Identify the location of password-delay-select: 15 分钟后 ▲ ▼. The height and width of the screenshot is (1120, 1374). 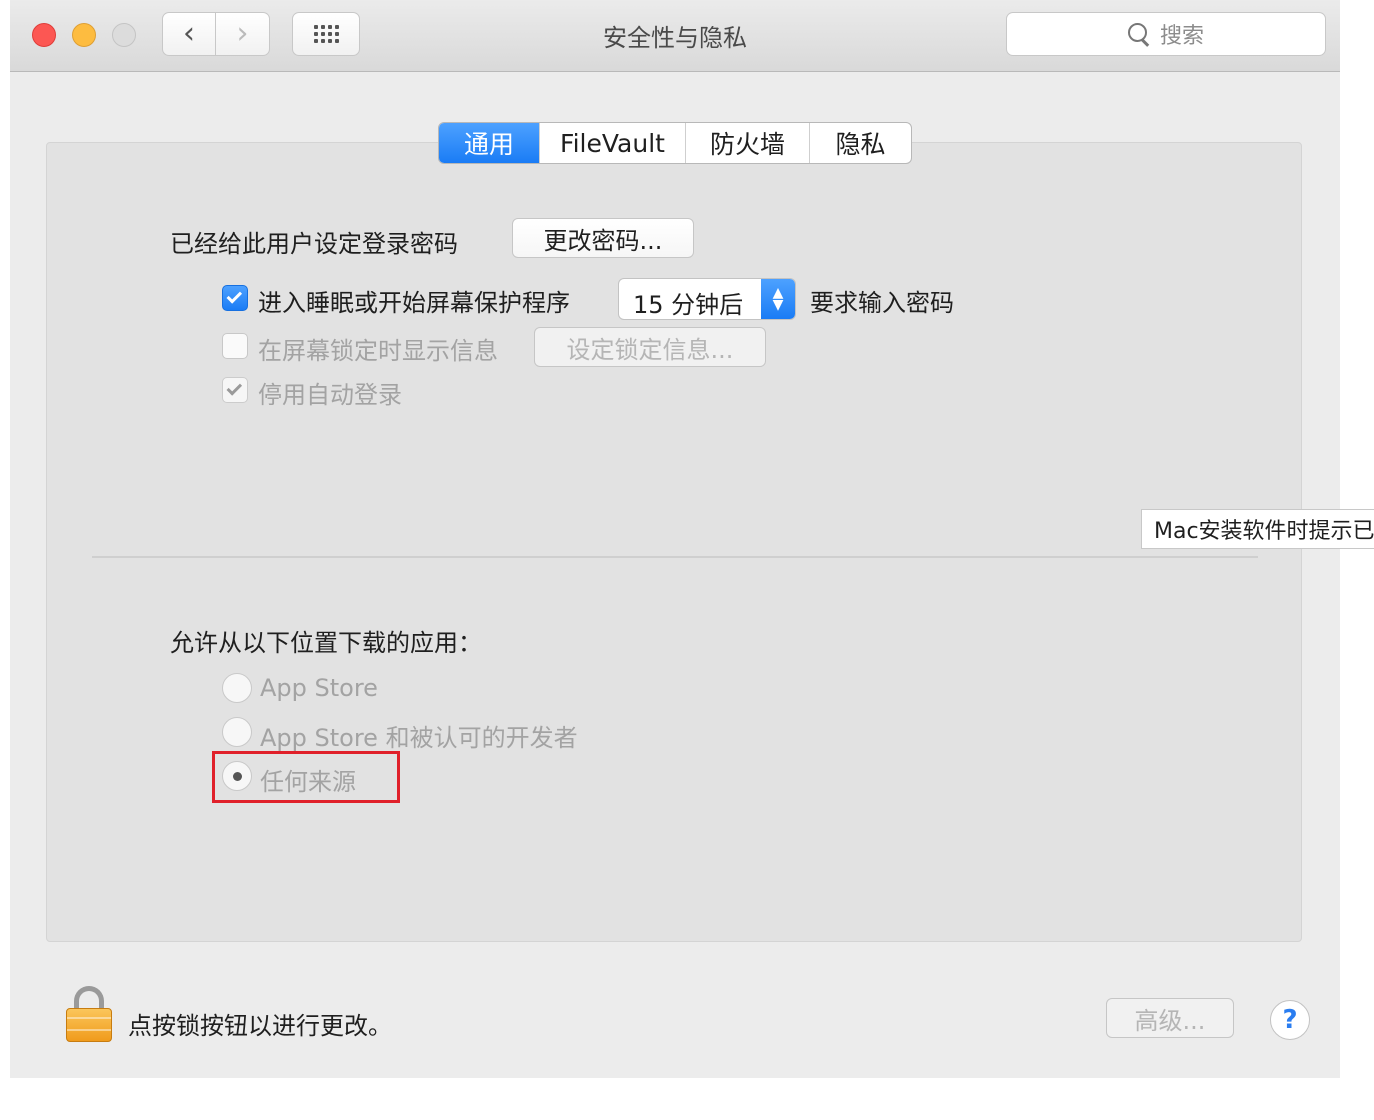
(707, 299).